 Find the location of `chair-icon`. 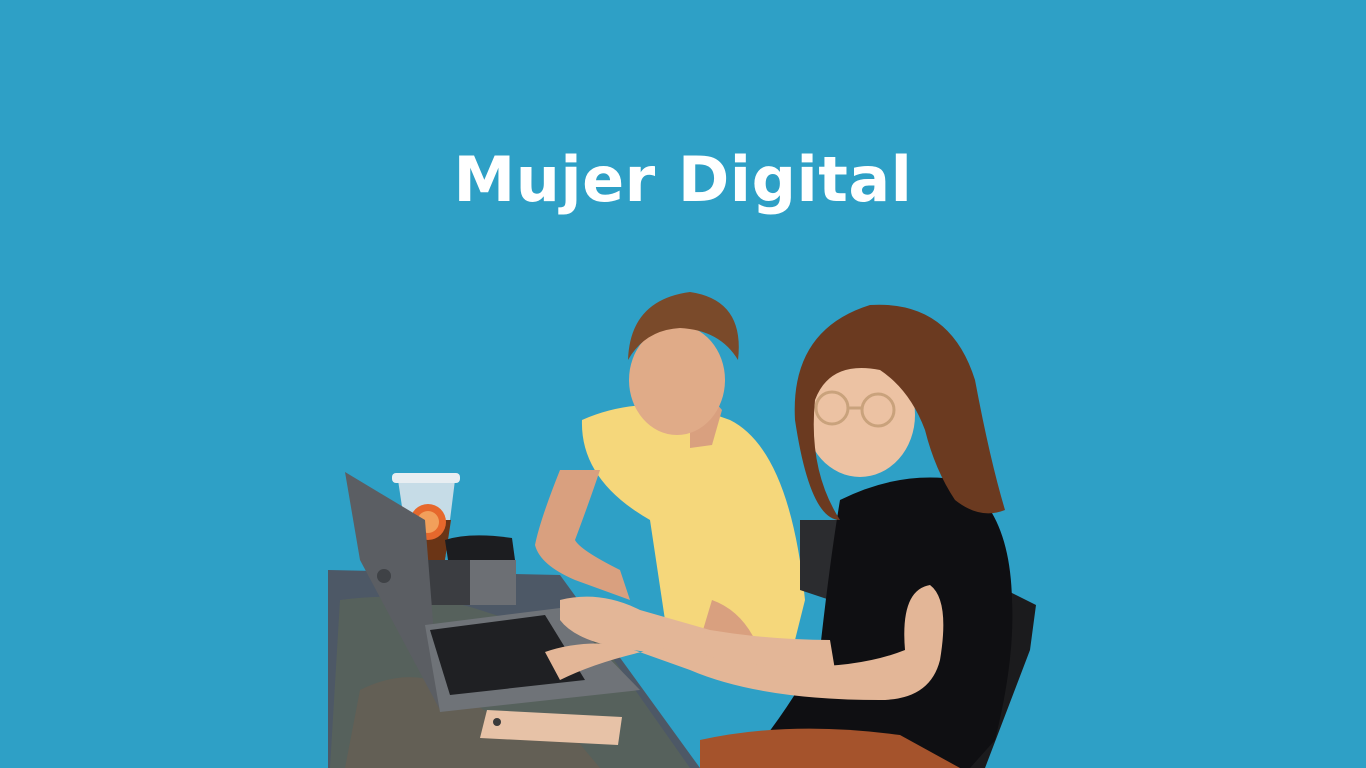

chair-icon is located at coordinates (918, 644).